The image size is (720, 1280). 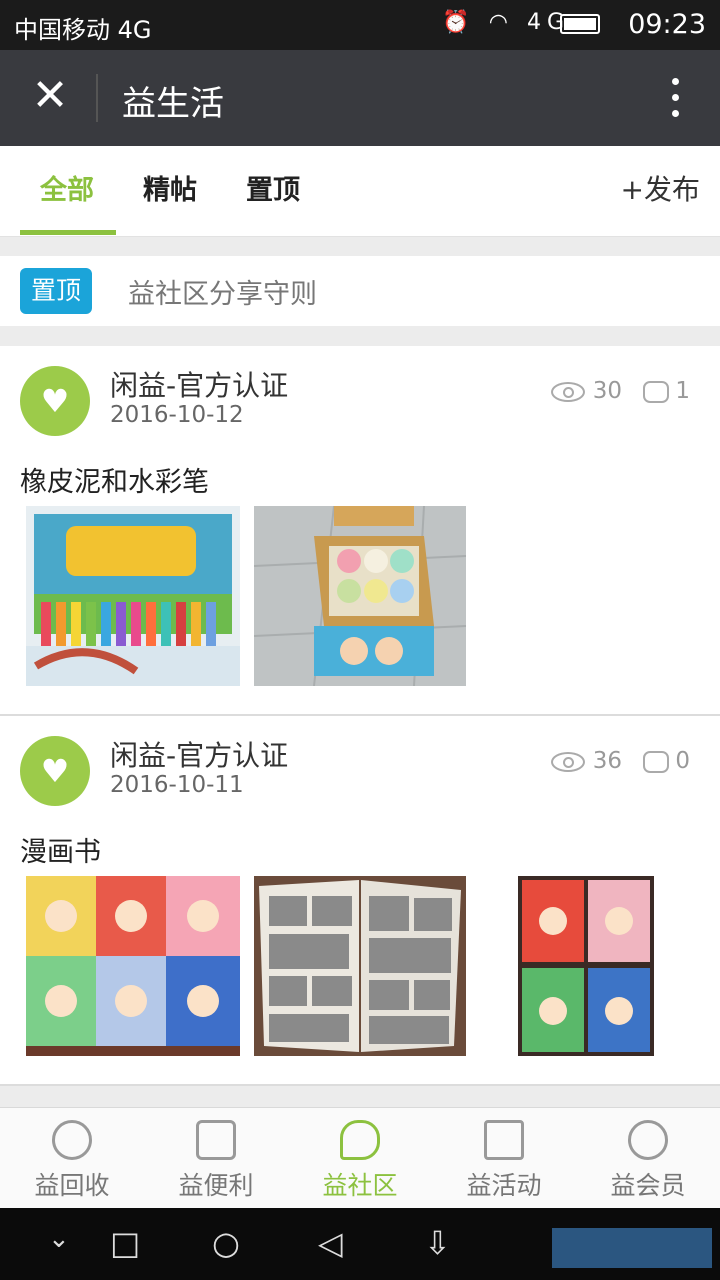 I want to click on gift-icon, so click(x=504, y=1140).